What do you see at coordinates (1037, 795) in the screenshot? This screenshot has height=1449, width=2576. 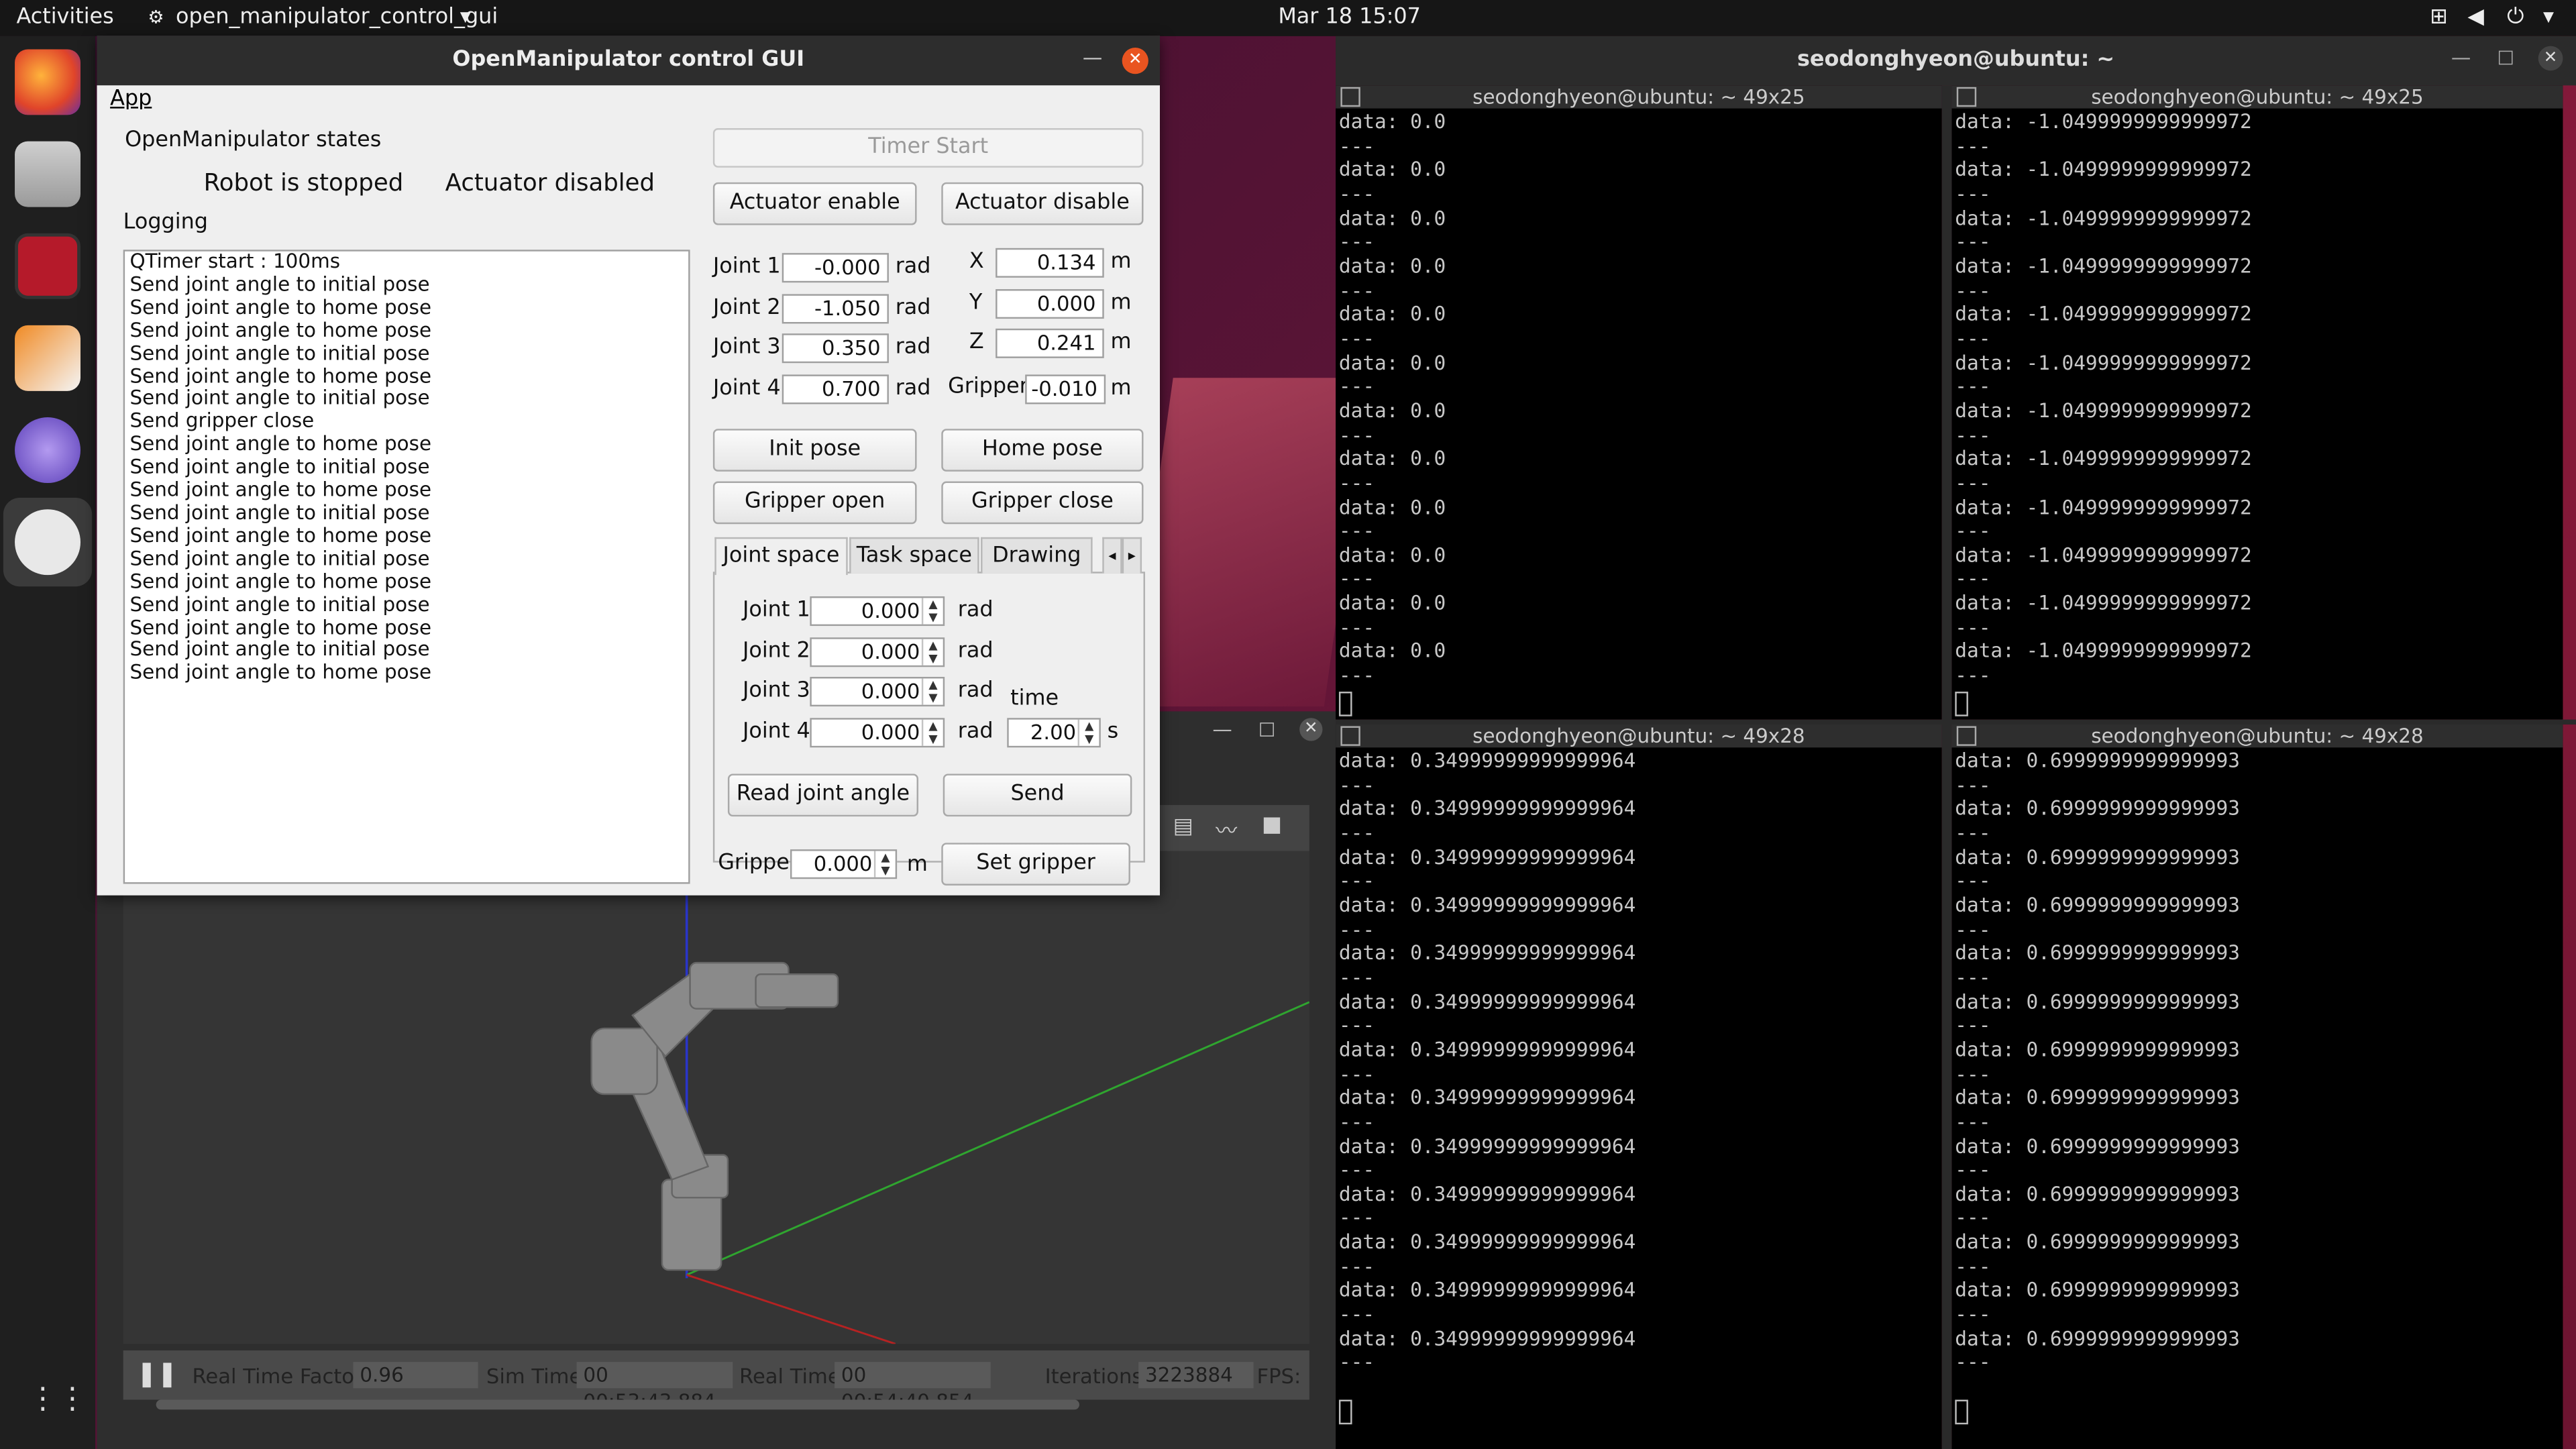 I see `send-button: Send` at bounding box center [1037, 795].